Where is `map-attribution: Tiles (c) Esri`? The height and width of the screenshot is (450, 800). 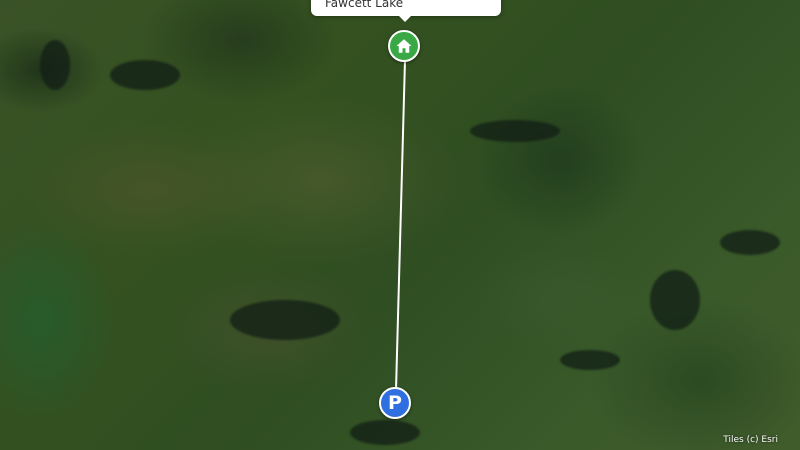 map-attribution: Tiles (c) Esri is located at coordinates (750, 440).